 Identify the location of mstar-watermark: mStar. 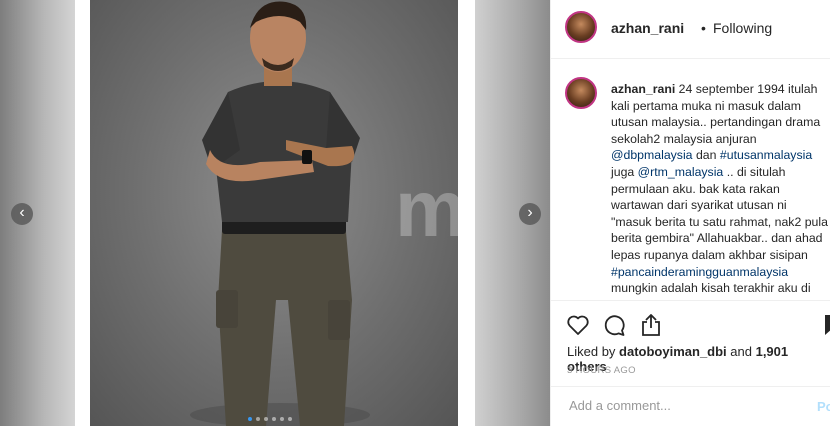
(426, 208).